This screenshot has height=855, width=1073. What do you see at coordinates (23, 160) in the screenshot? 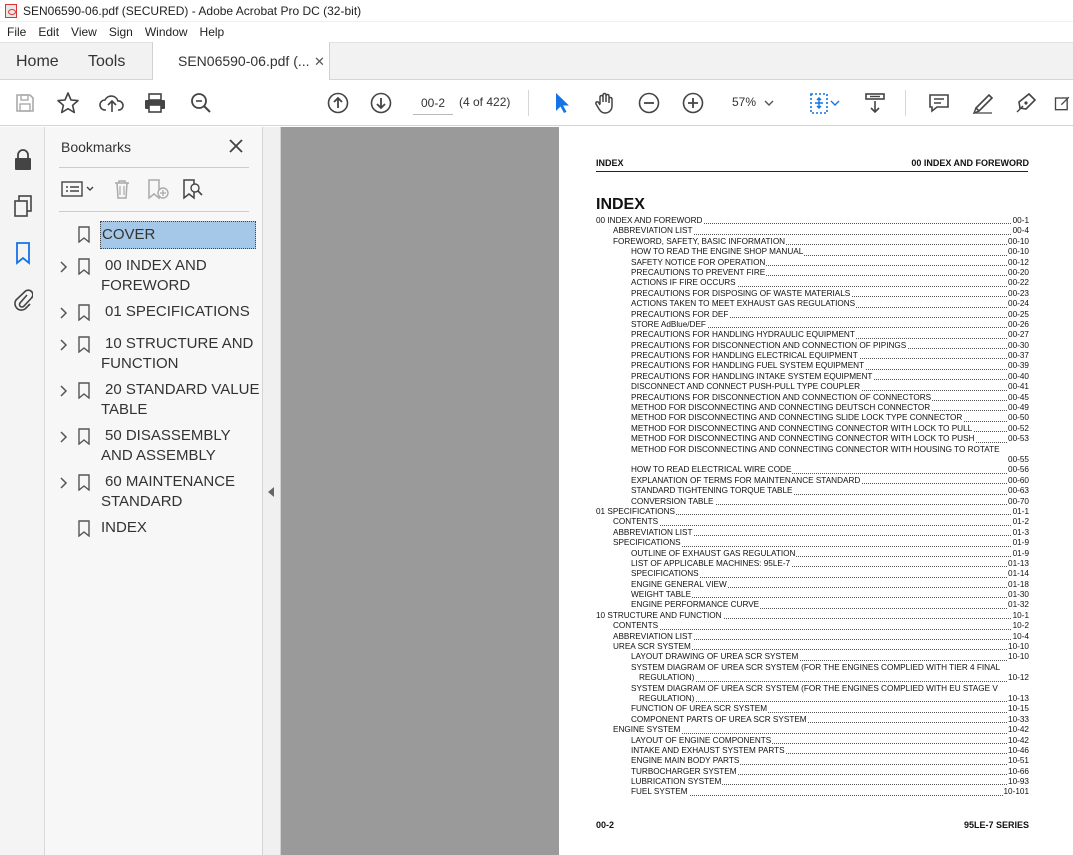
I see `lock-icon` at bounding box center [23, 160].